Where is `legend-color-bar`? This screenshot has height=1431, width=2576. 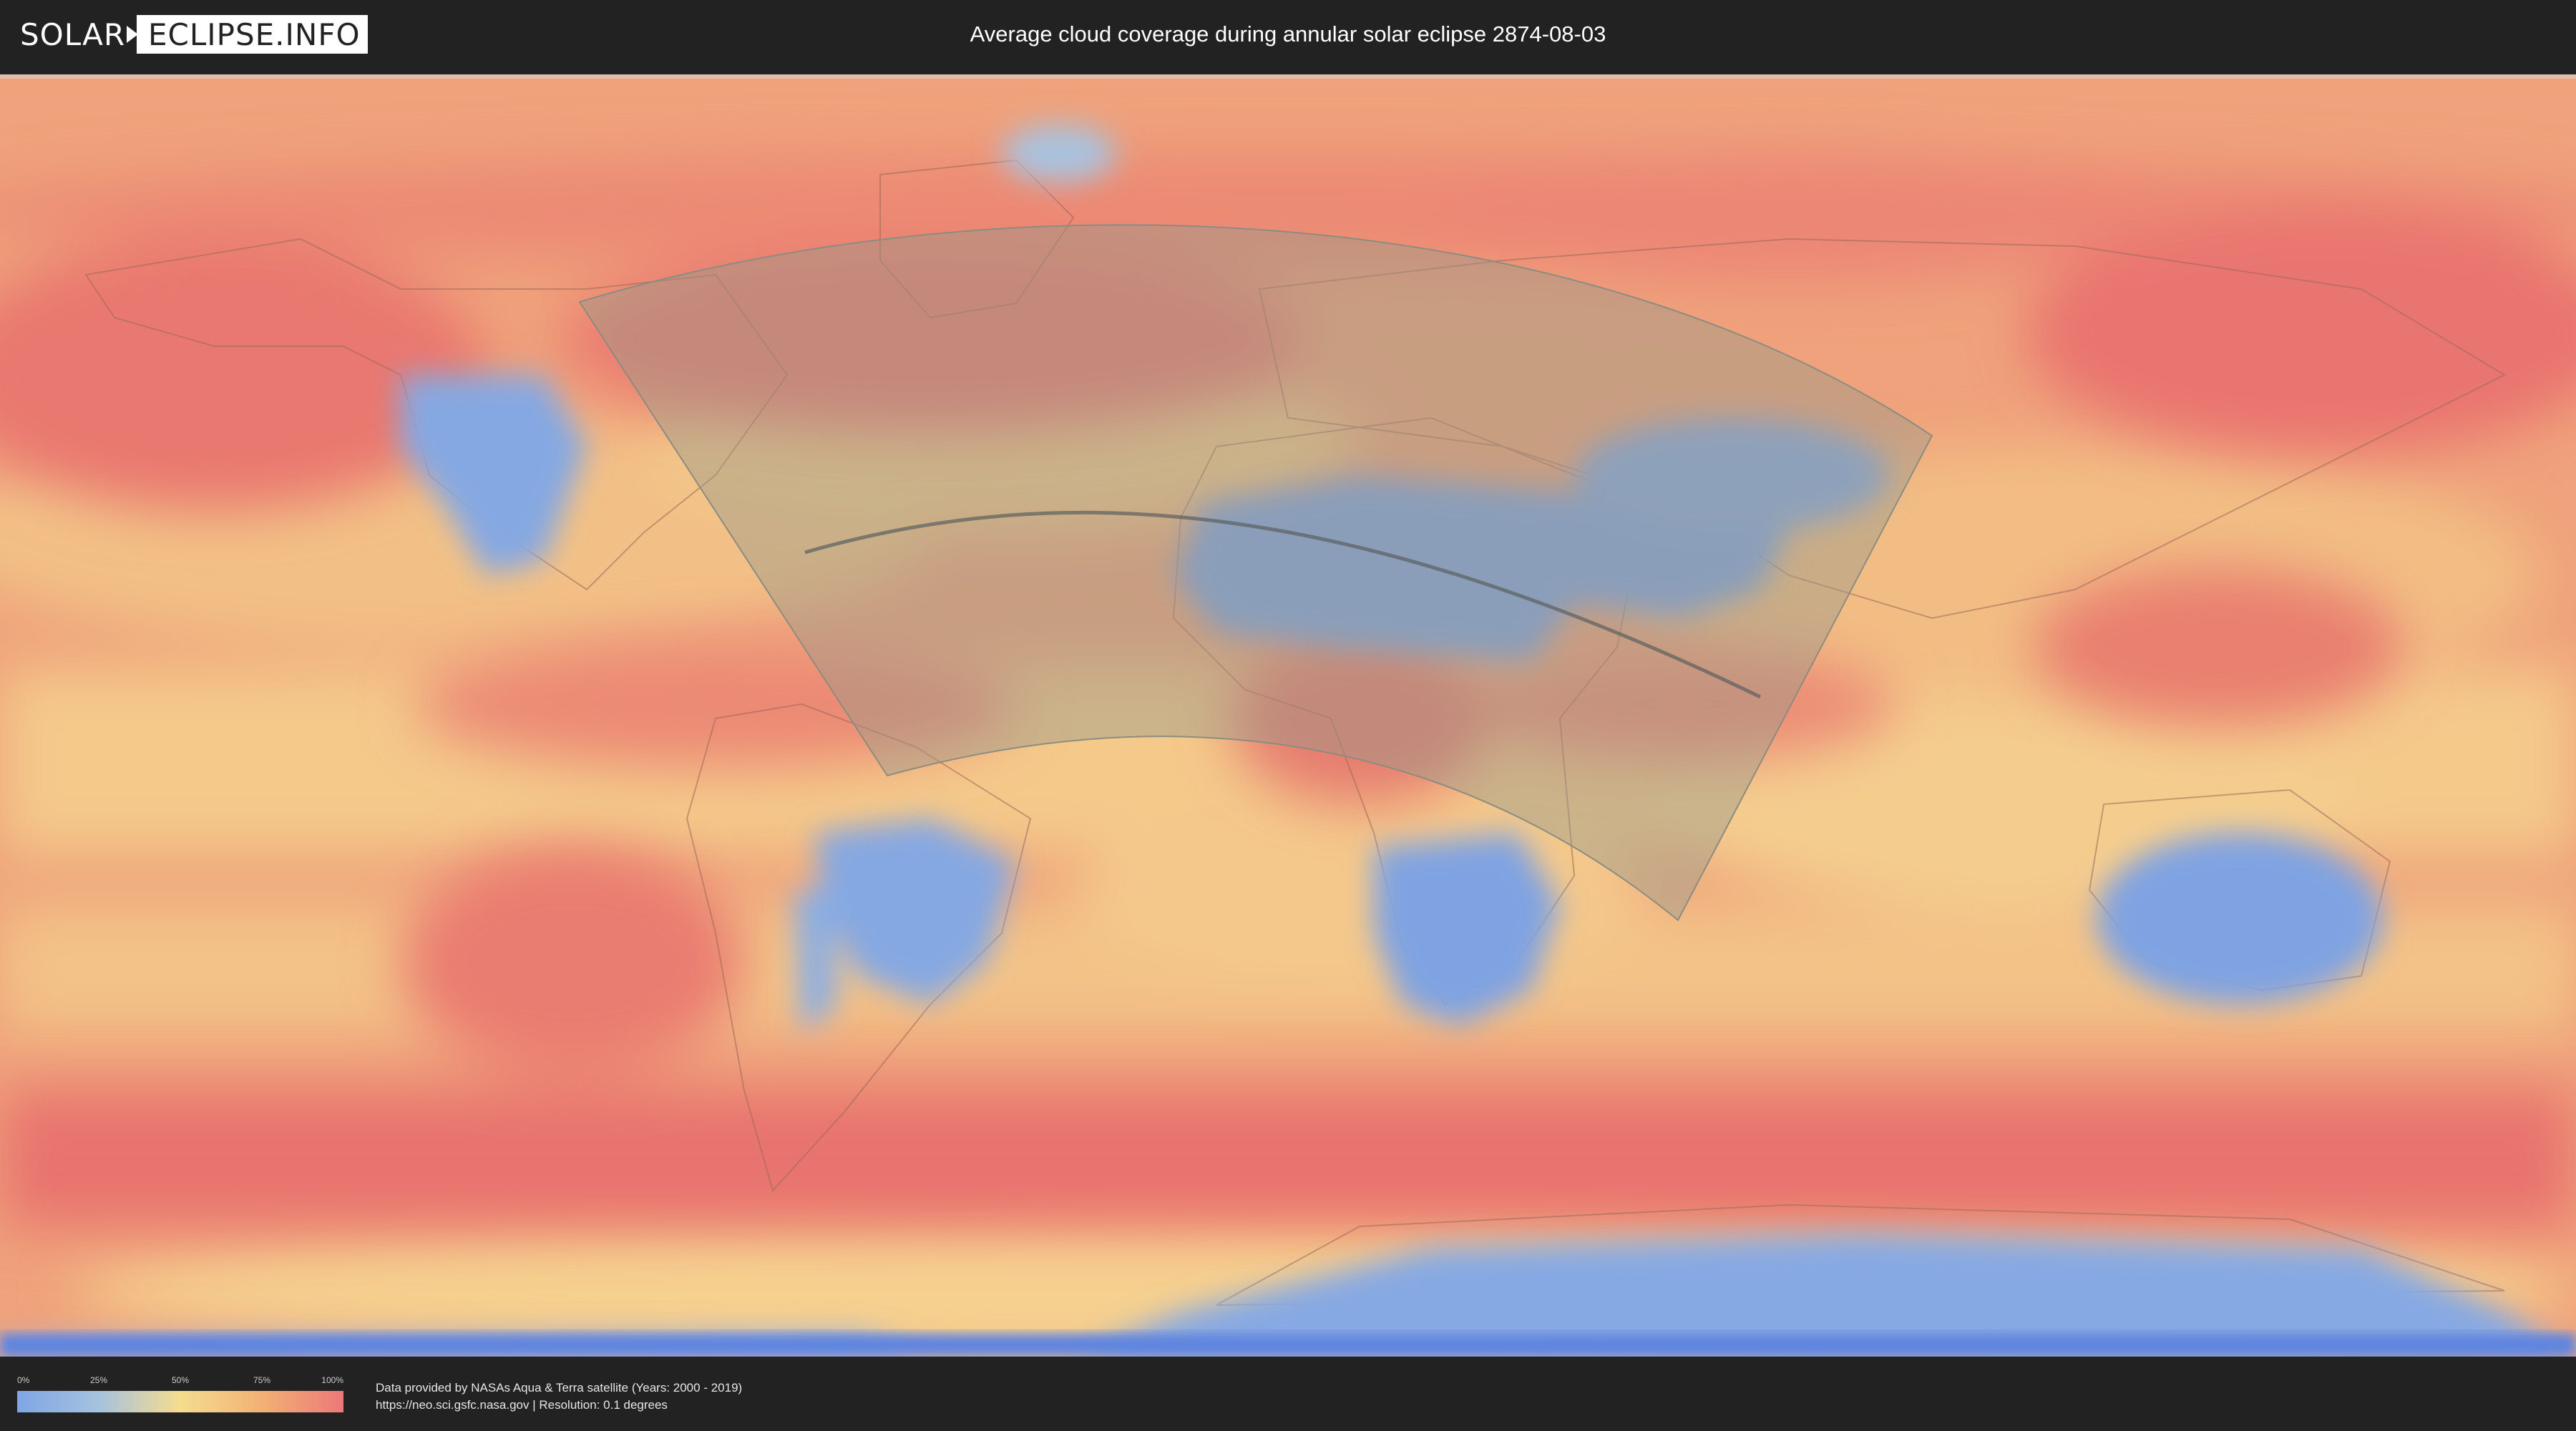 legend-color-bar is located at coordinates (180, 1402).